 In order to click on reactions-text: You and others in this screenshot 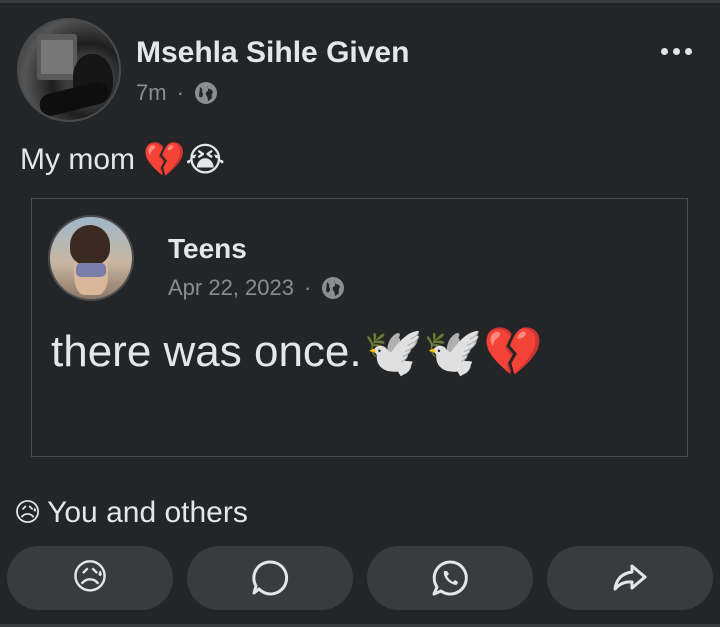, I will do `click(147, 512)`.